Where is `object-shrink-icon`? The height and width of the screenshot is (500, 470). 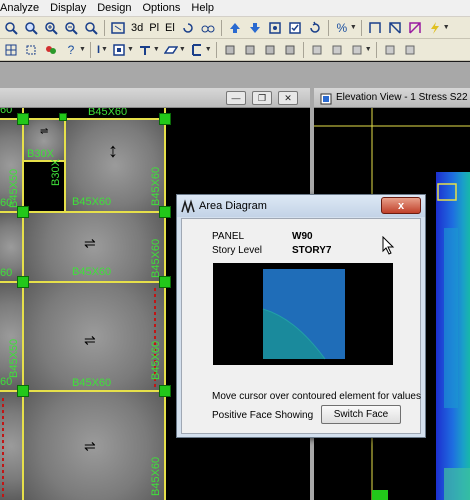
object-shrink-icon is located at coordinates (275, 28).